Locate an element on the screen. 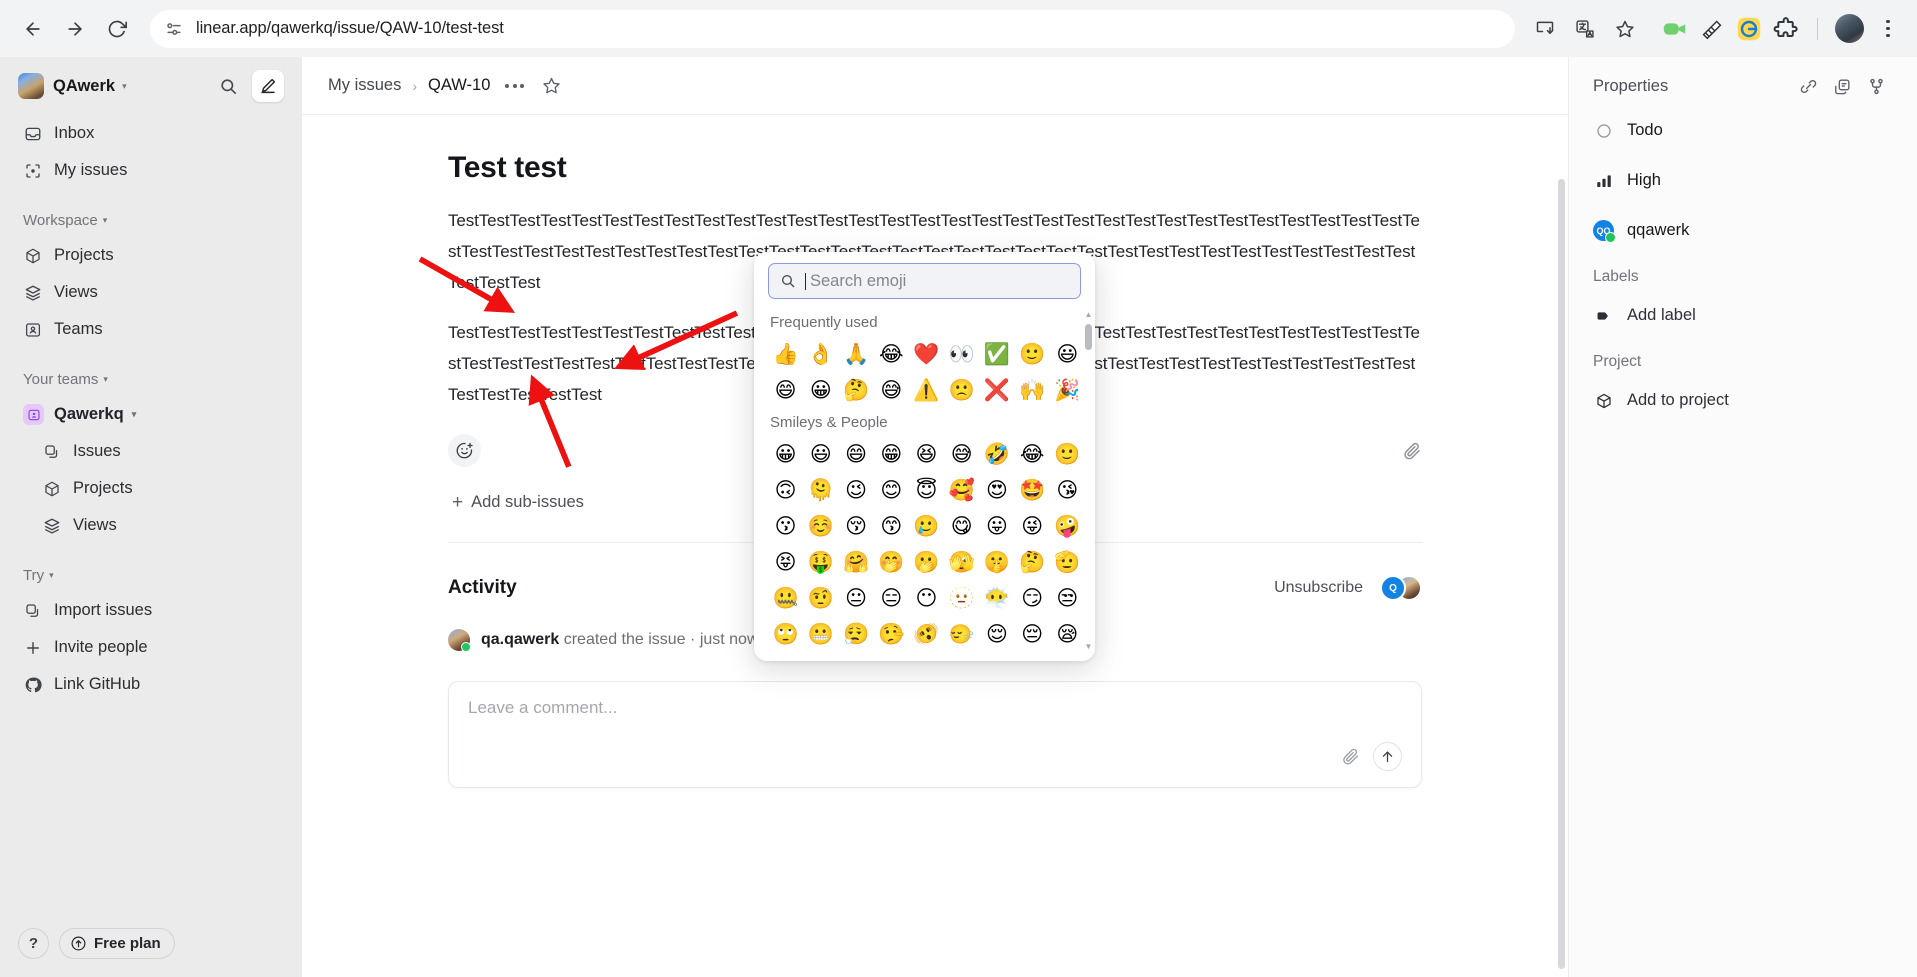 The height and width of the screenshot is (977, 1917). activity-actor: qa.qawerk is located at coordinates (520, 639).